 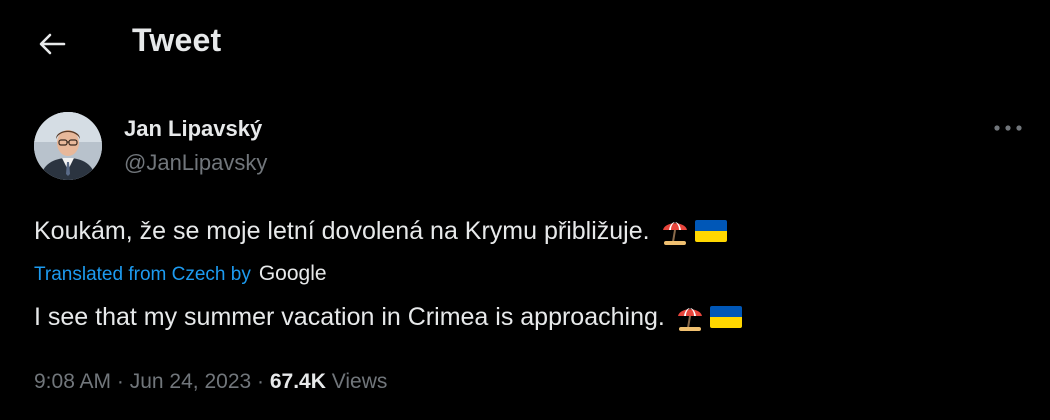 What do you see at coordinates (297, 381) in the screenshot?
I see `views-count: 67.4K` at bounding box center [297, 381].